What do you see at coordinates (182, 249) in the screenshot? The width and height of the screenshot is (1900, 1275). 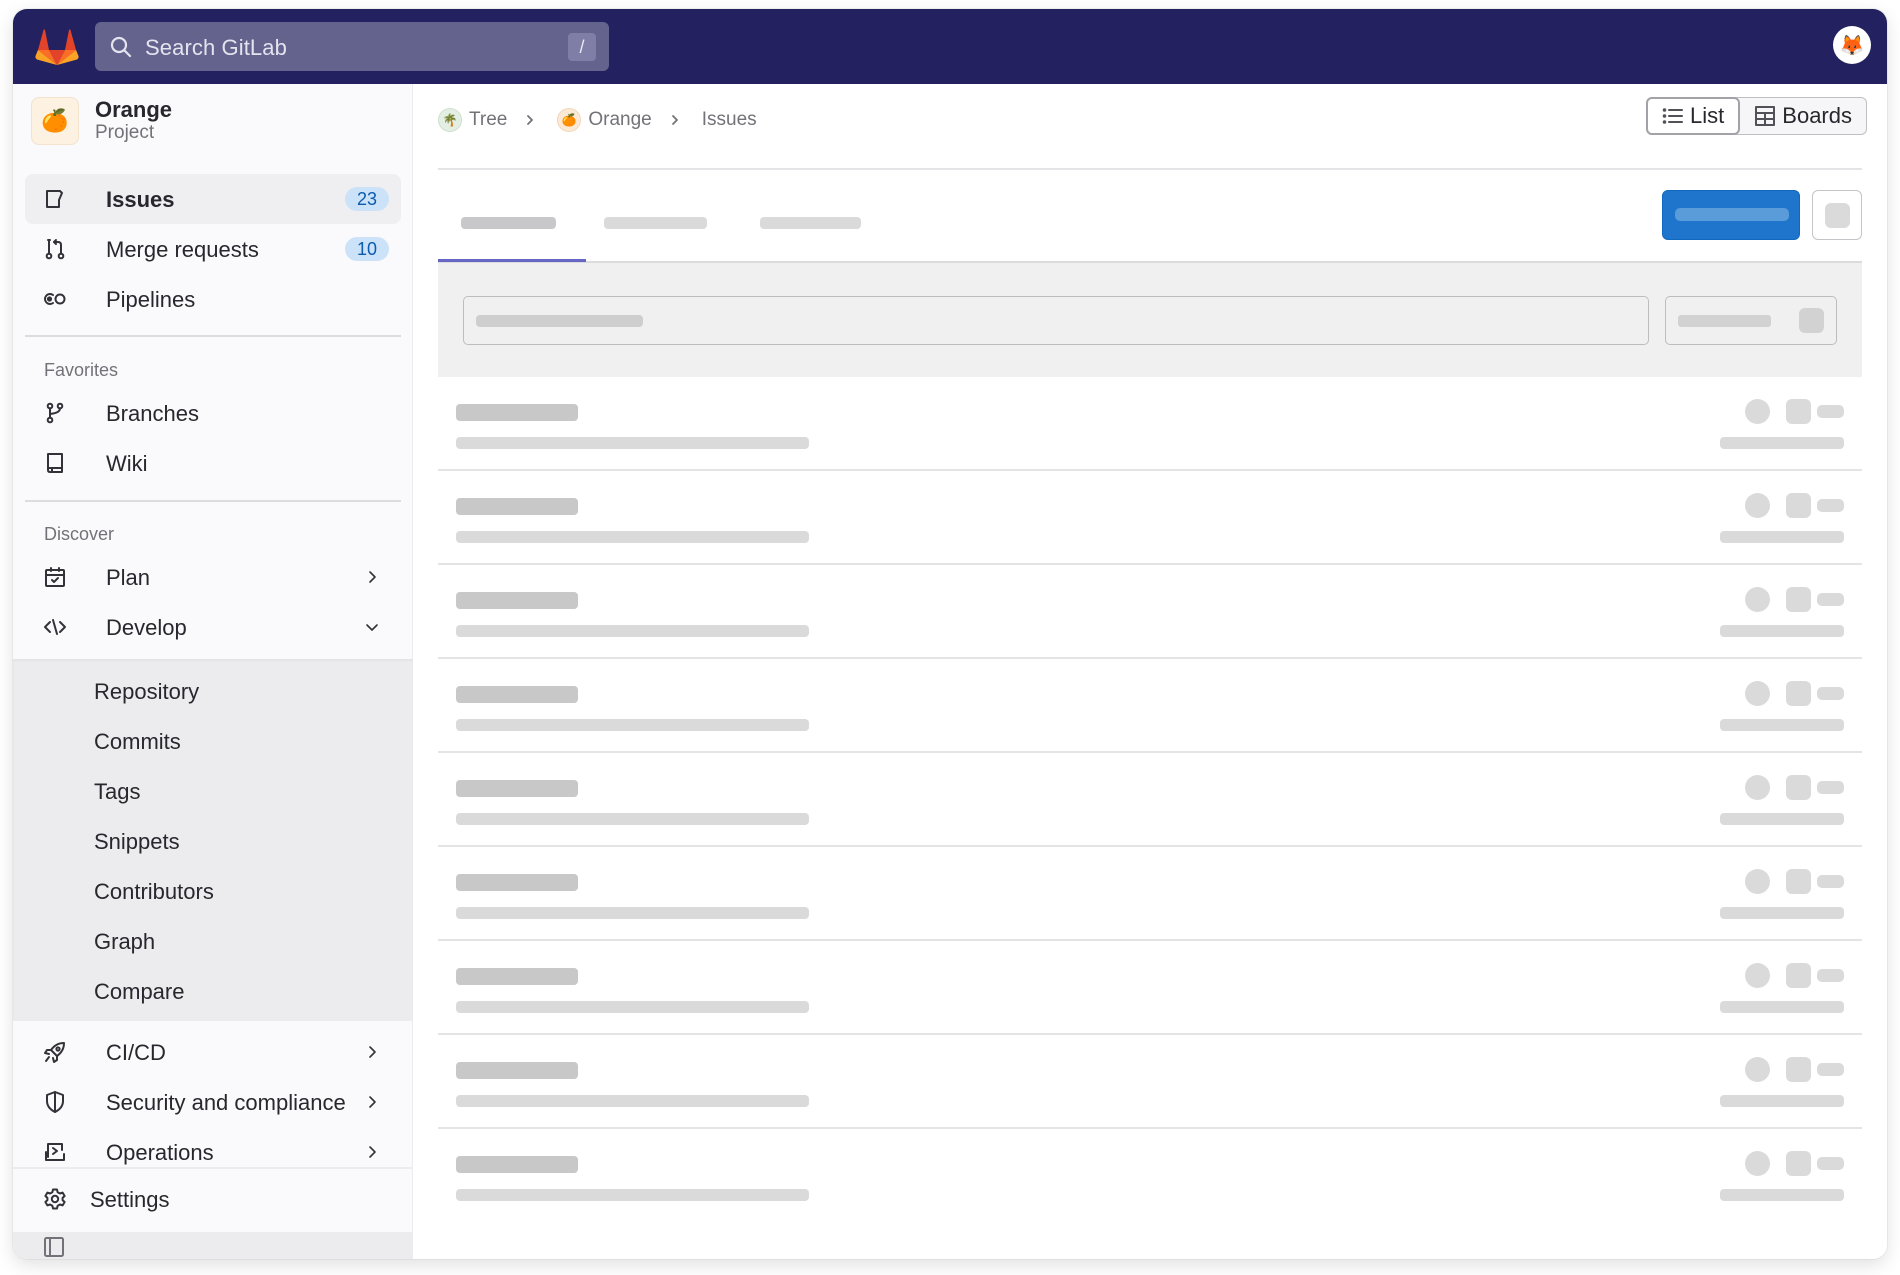 I see `sidebar-item-label: Merge requests` at bounding box center [182, 249].